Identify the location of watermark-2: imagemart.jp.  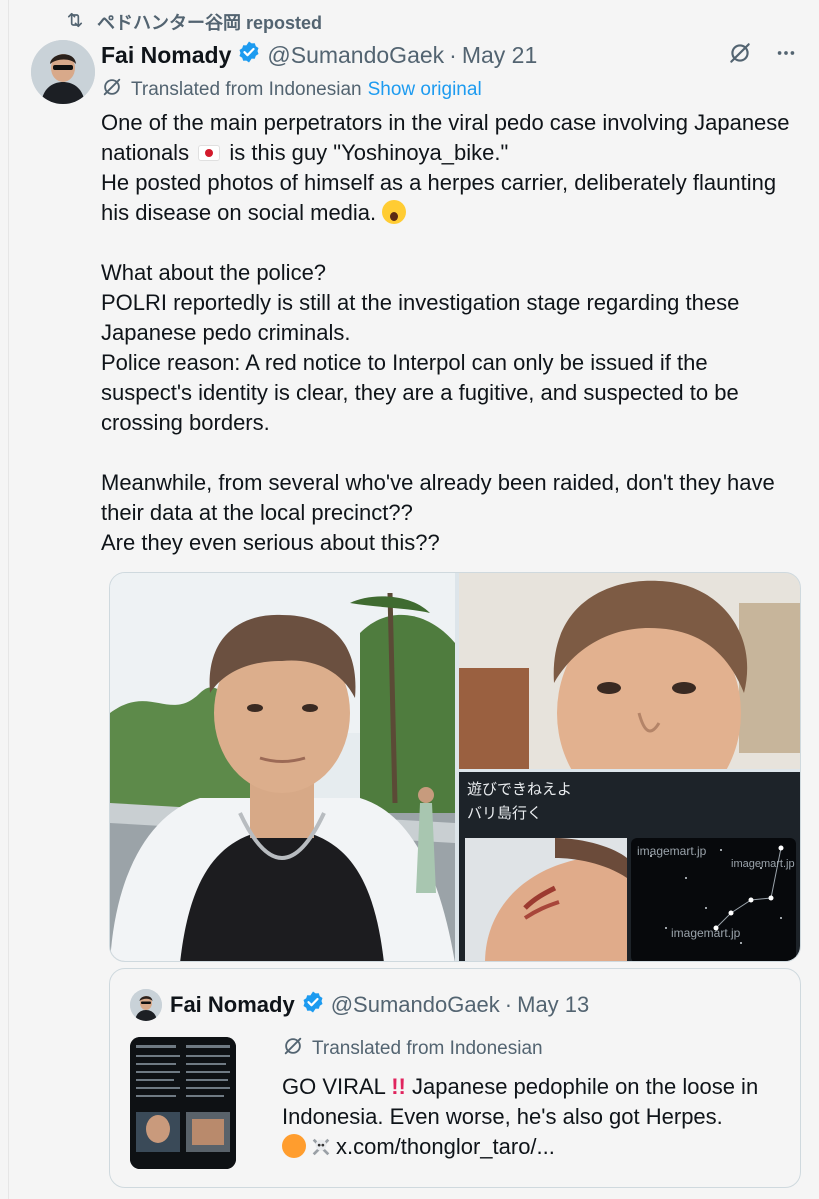
(763, 864).